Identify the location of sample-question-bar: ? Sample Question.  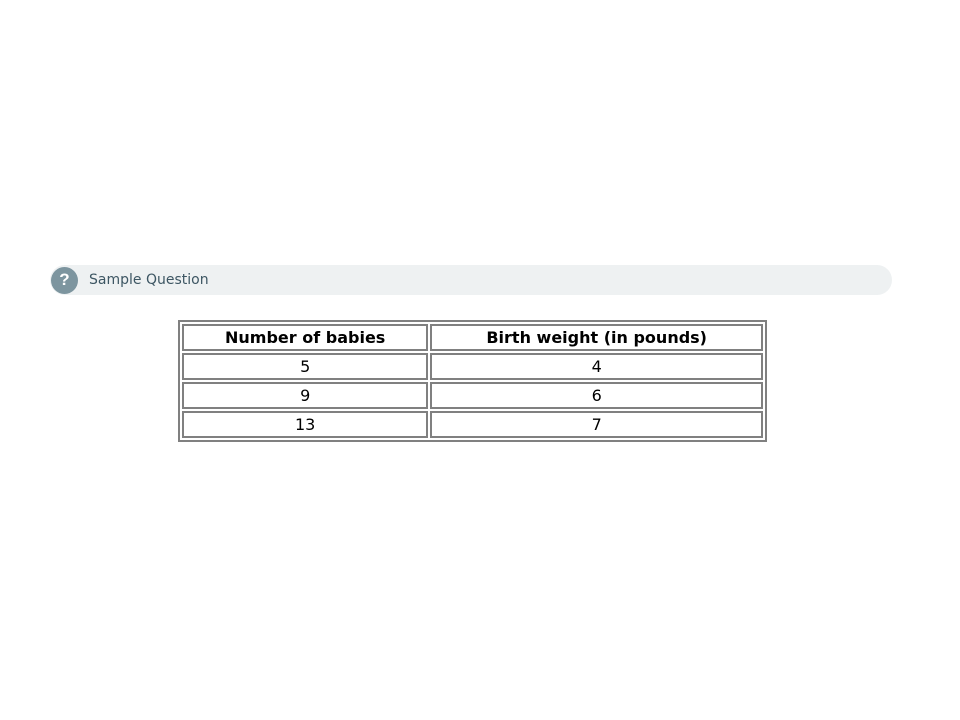
(471, 280).